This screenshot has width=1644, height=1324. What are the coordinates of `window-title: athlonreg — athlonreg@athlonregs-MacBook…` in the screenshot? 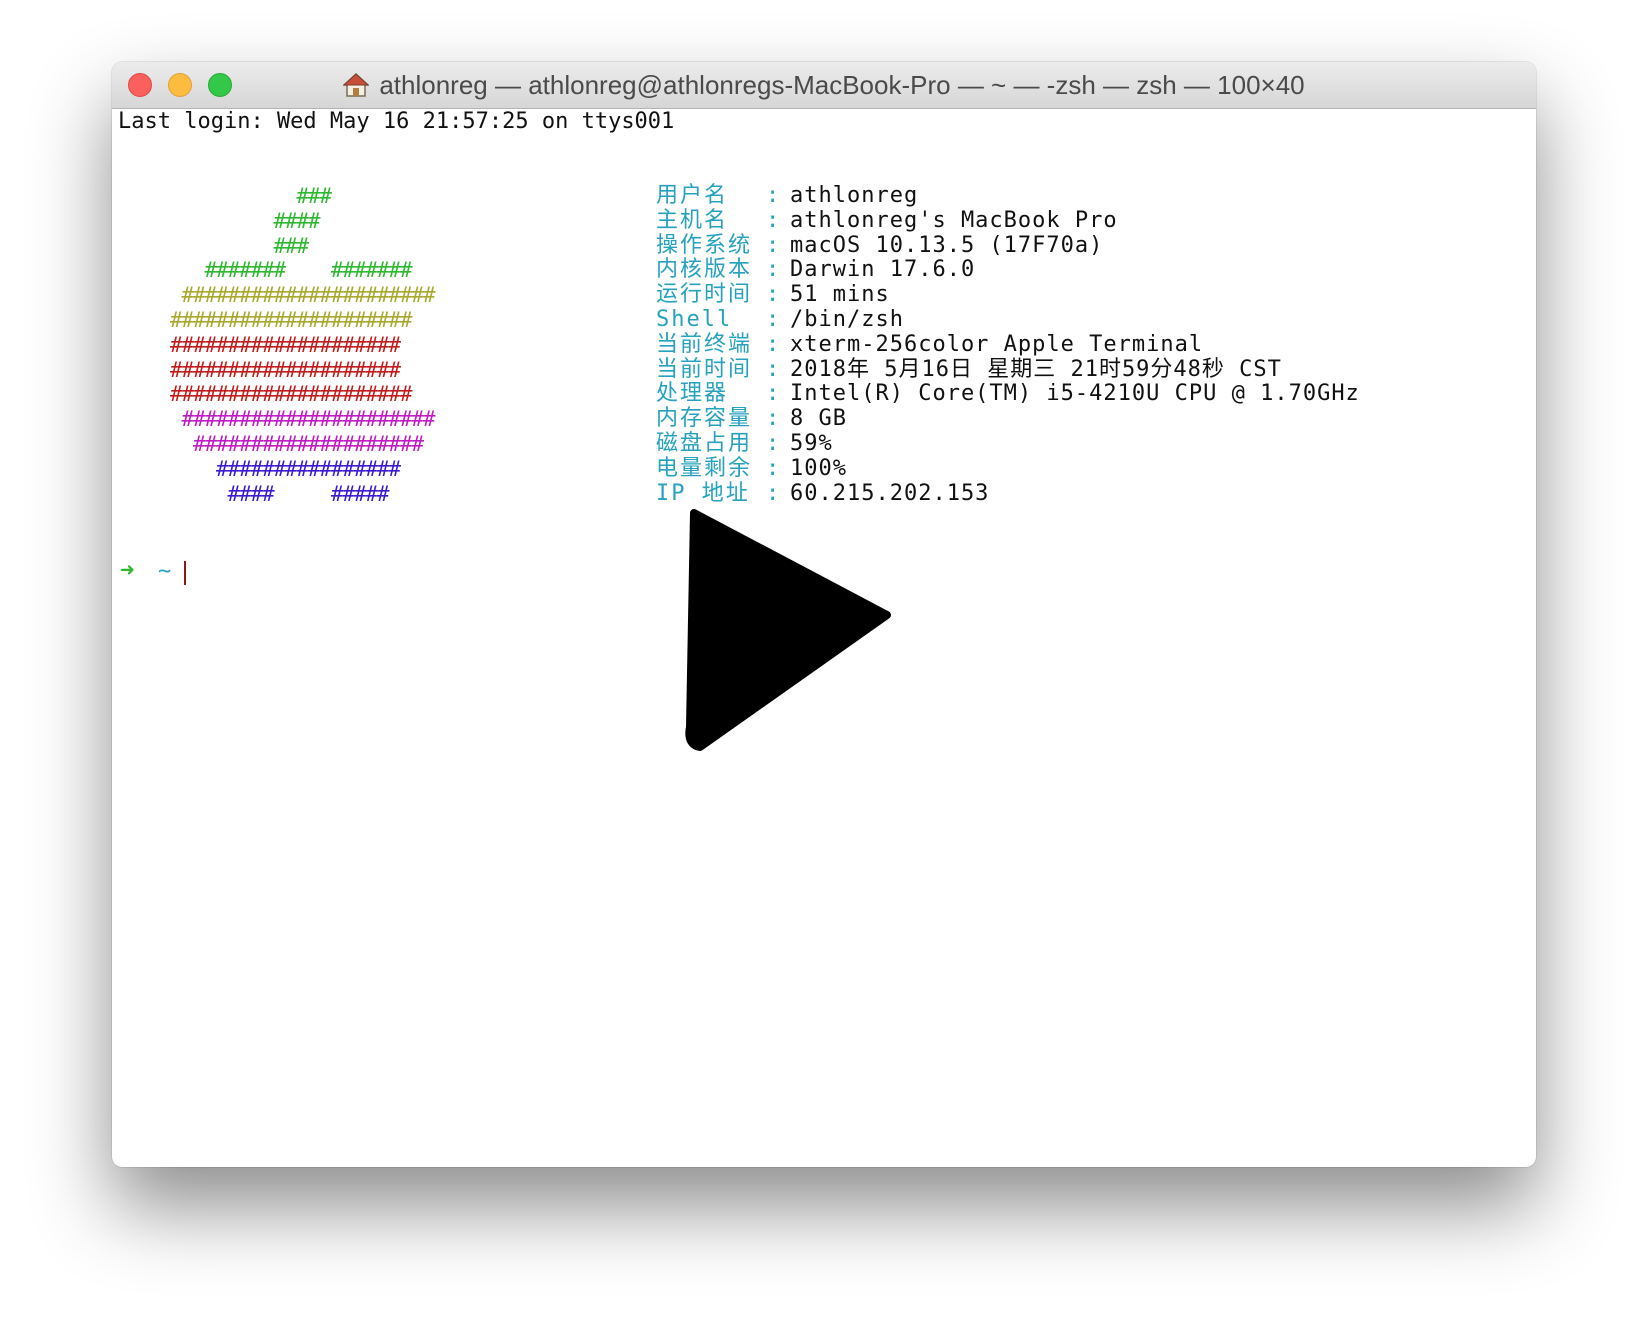 It's located at (842, 84).